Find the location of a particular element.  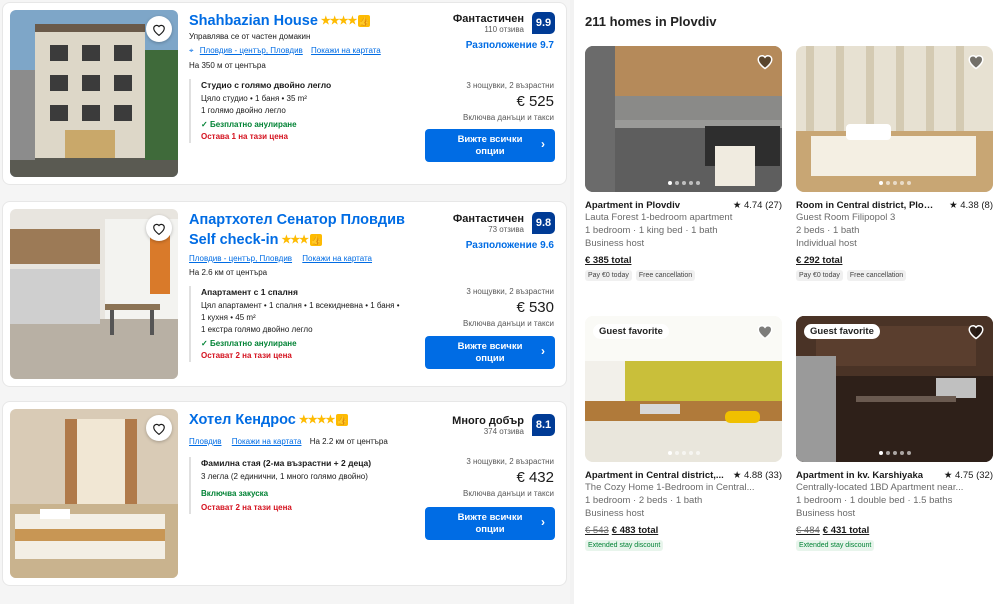

listing-header: Apartment in kv. Karshiyaka ★ 4.75 (32) is located at coordinates (894, 475).